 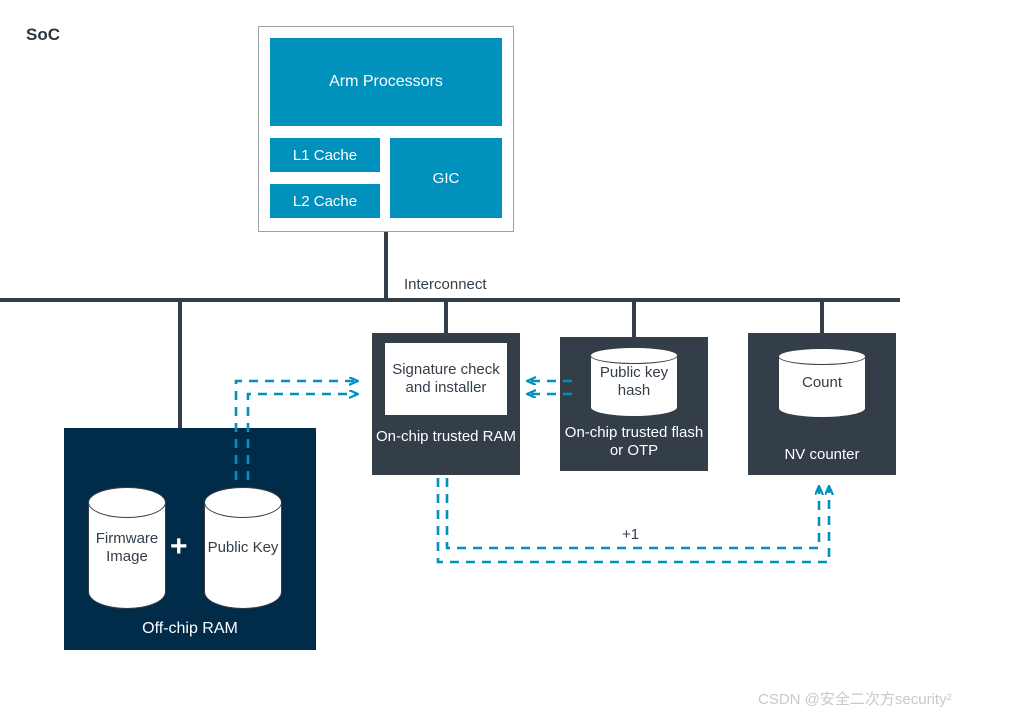 What do you see at coordinates (386, 266) in the screenshot?
I see `bus-drop-processor` at bounding box center [386, 266].